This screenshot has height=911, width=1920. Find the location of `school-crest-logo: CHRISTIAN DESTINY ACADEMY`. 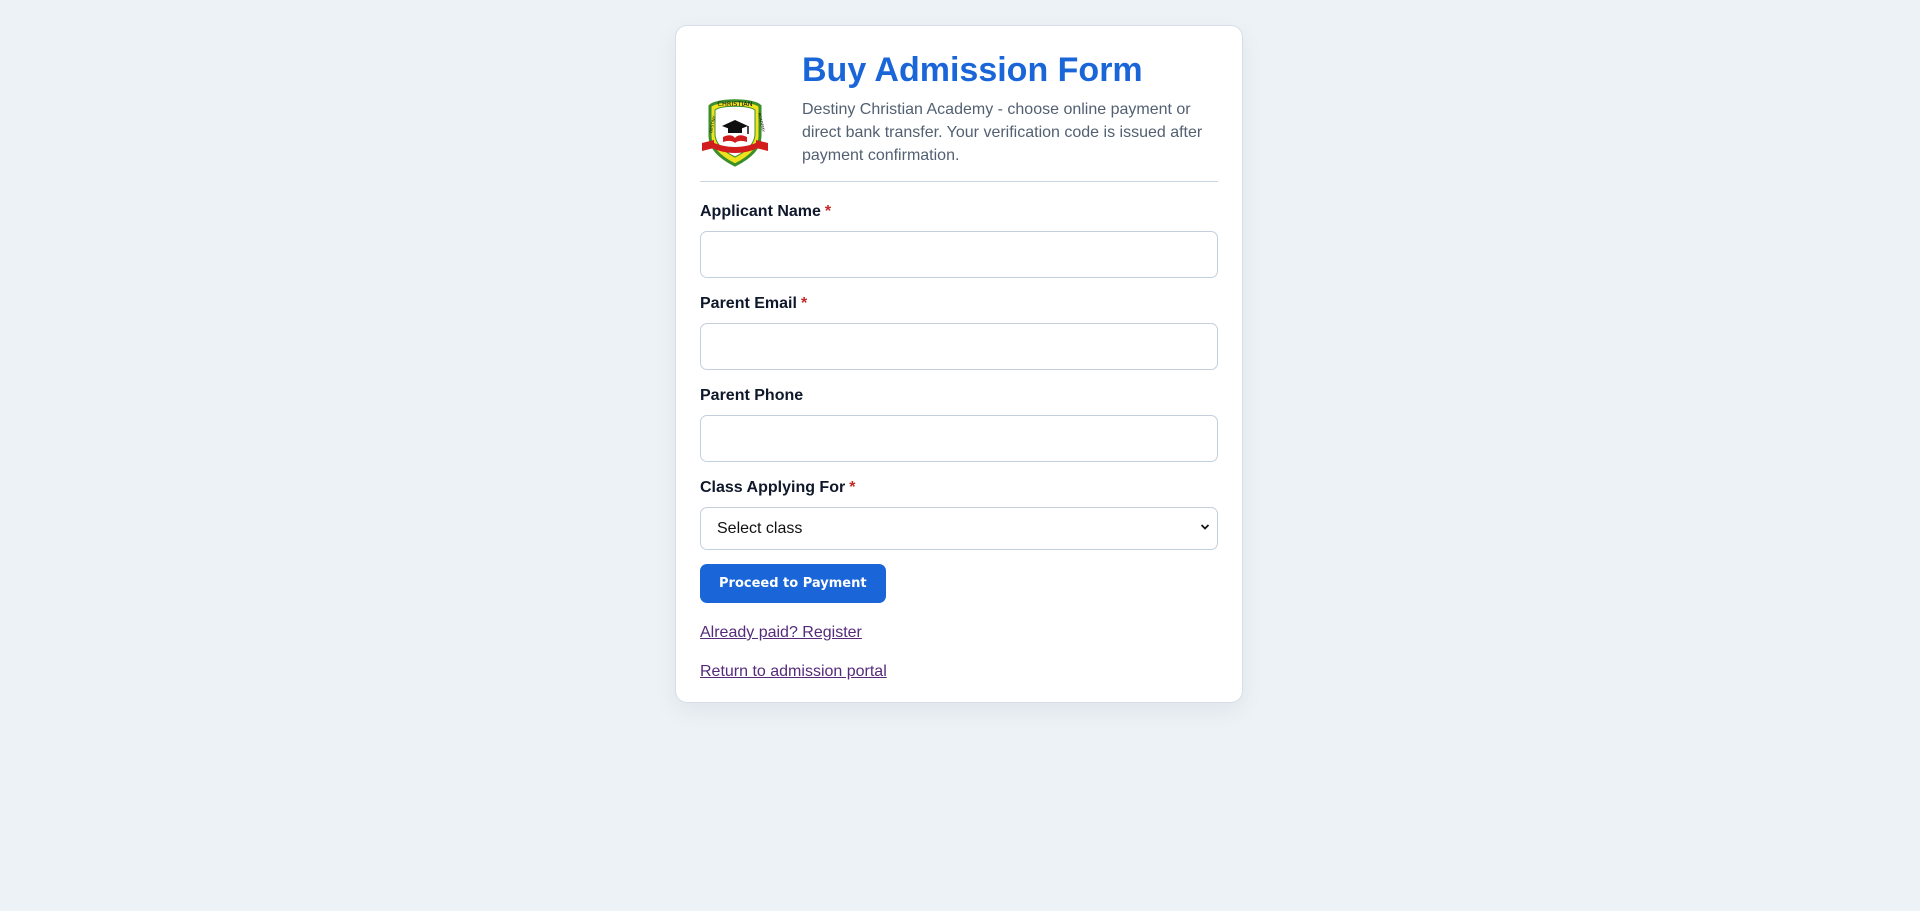

school-crest-logo: CHRISTIAN DESTINY ACADEMY is located at coordinates (735, 133).